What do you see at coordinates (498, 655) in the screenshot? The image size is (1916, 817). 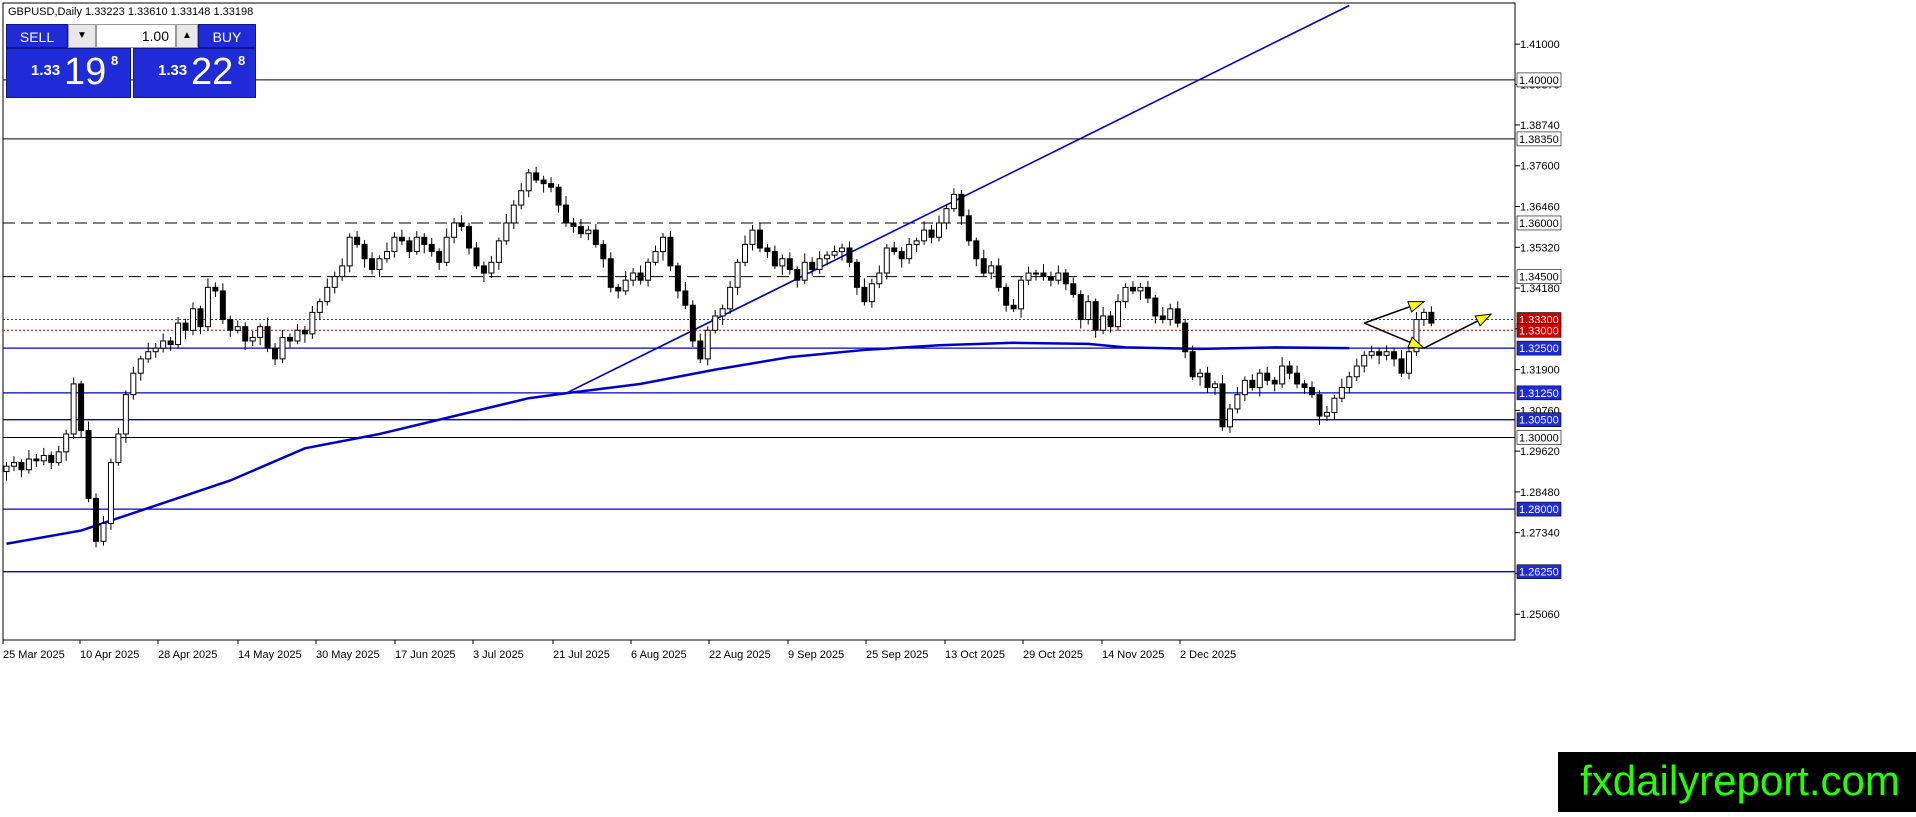 I see `x-tick-label: 3 Jul 2025` at bounding box center [498, 655].